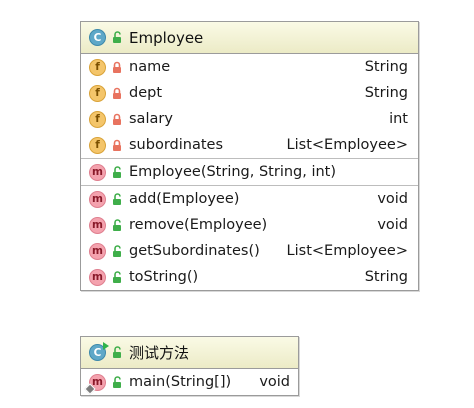 The width and height of the screenshot is (474, 408). What do you see at coordinates (249, 93) in the screenshot?
I see `field-row-dept: f dept String` at bounding box center [249, 93].